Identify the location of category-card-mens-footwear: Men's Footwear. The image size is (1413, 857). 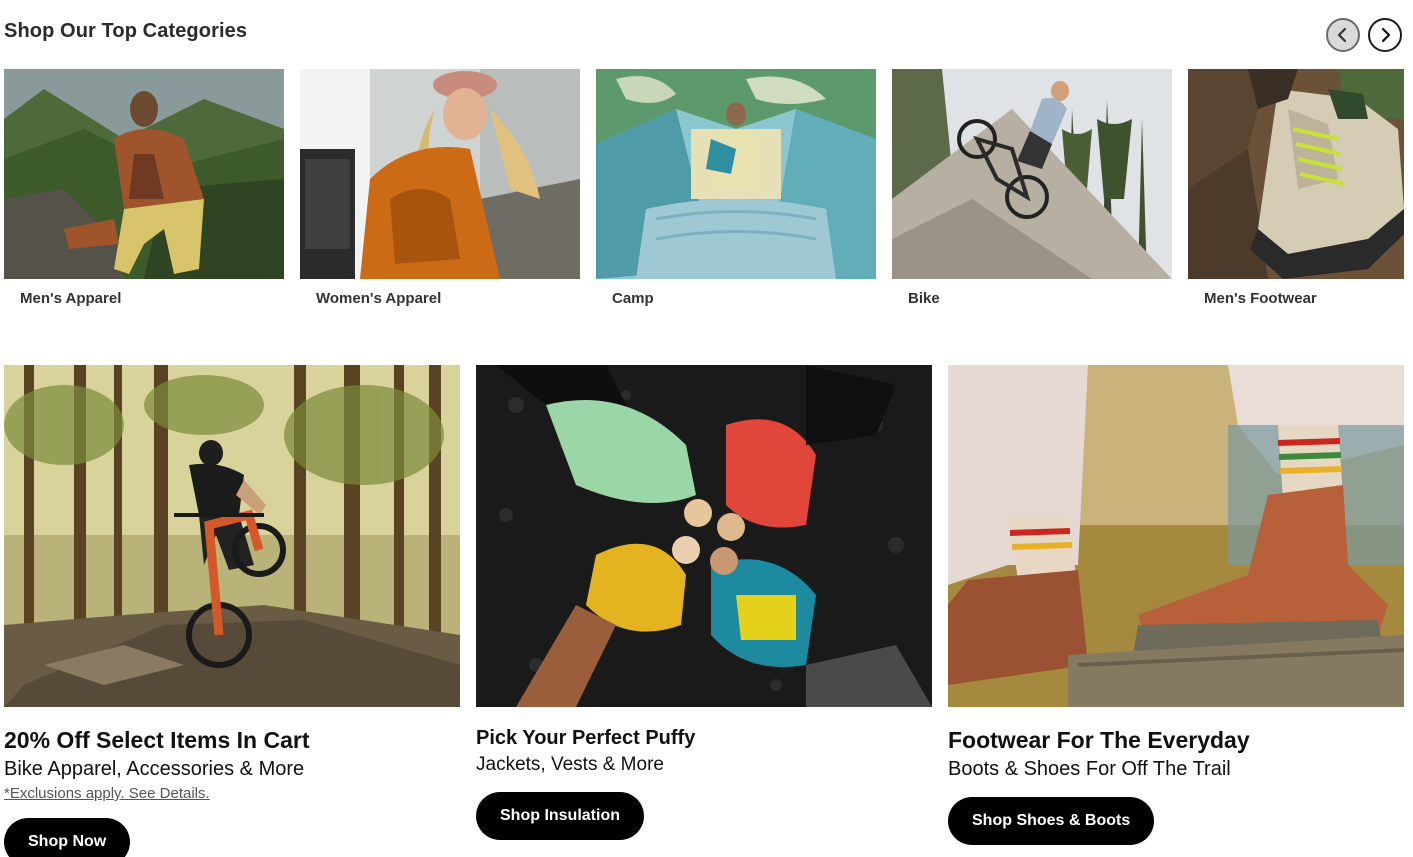
(1296, 191).